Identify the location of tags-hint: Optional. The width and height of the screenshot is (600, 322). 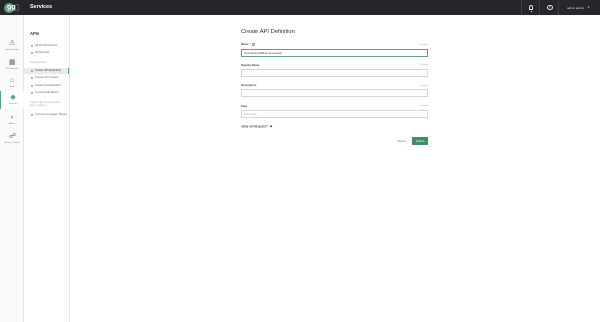
(423, 106).